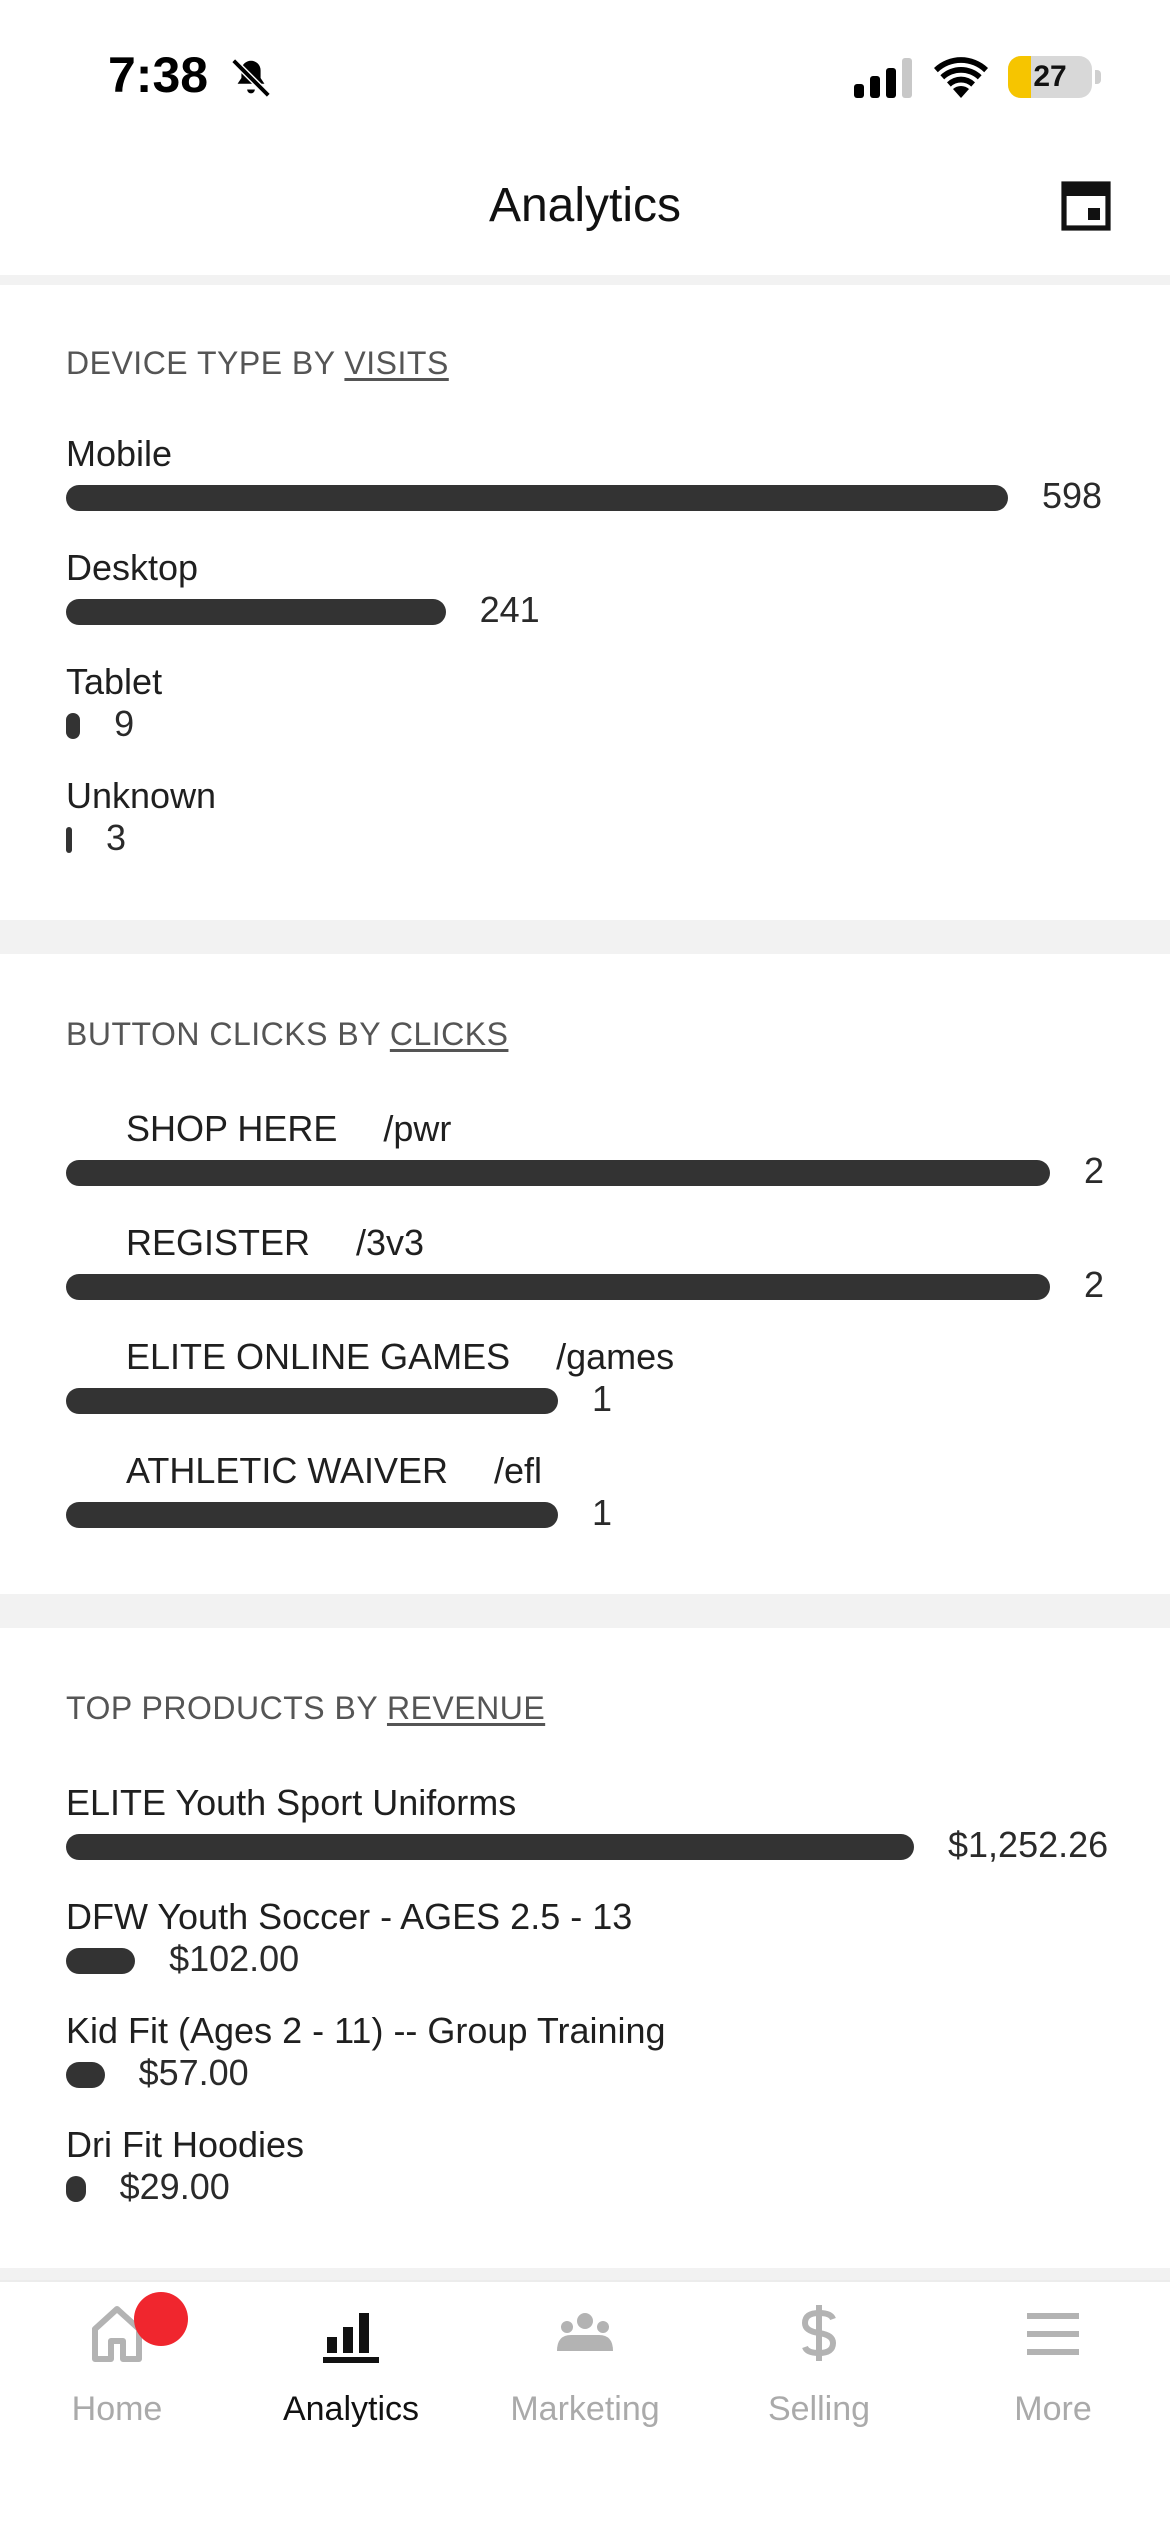  I want to click on tab-analytics: Analytics, so click(351, 2382).